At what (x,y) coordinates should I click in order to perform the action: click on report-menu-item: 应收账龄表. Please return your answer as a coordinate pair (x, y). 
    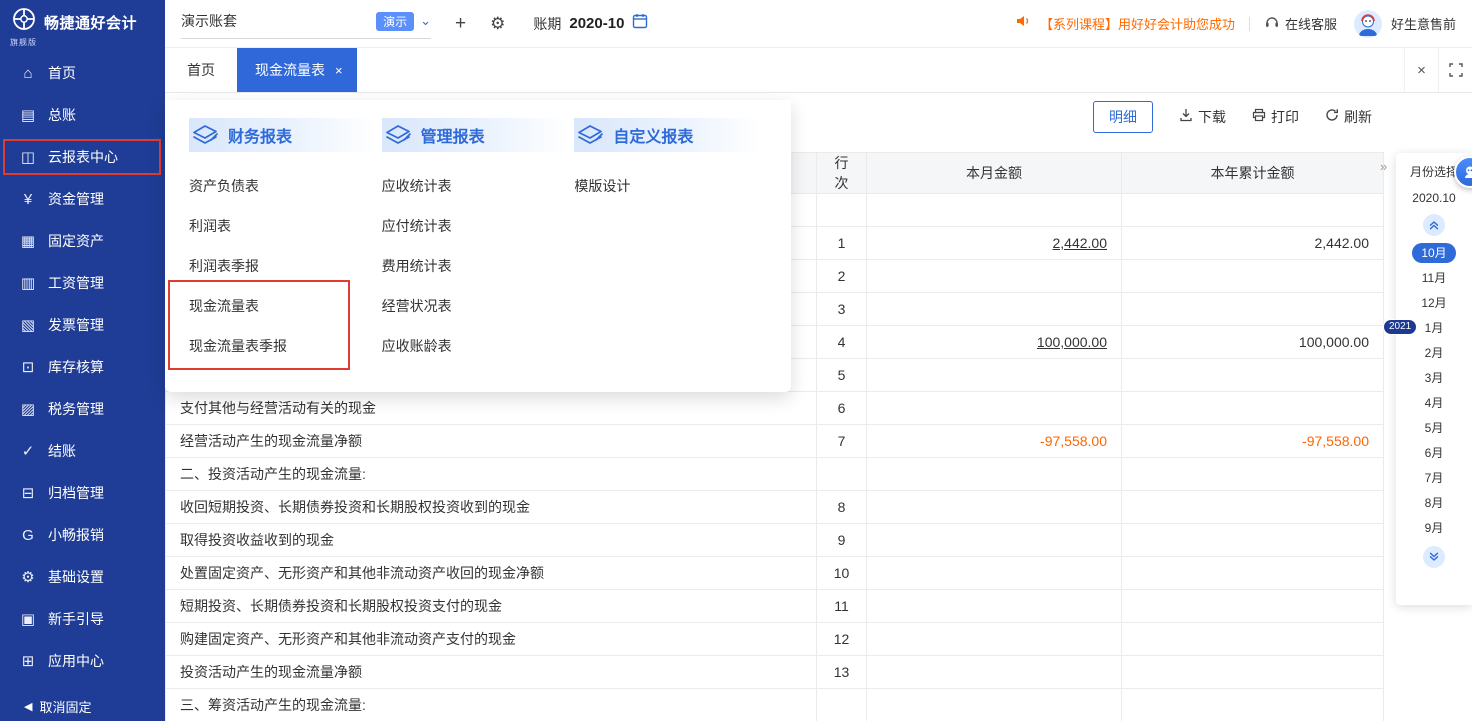
    Looking at the image, I should click on (478, 346).